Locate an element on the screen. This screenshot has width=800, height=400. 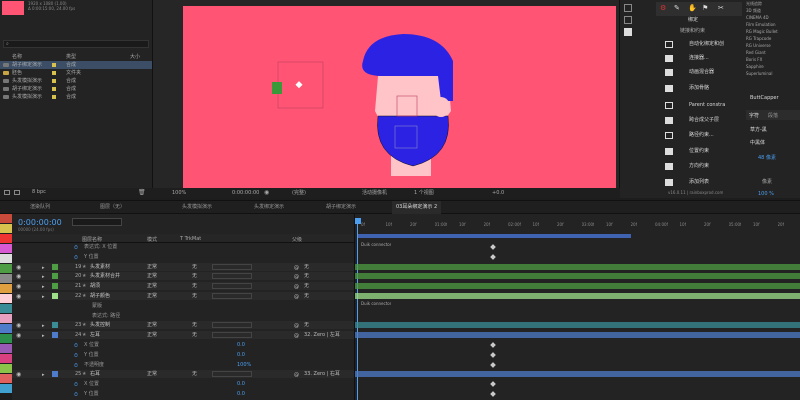
layer-row: ◉ ▸ 20 ★ 头发素材合并 正常 无 @ 无 is located at coordinates (183, 276).